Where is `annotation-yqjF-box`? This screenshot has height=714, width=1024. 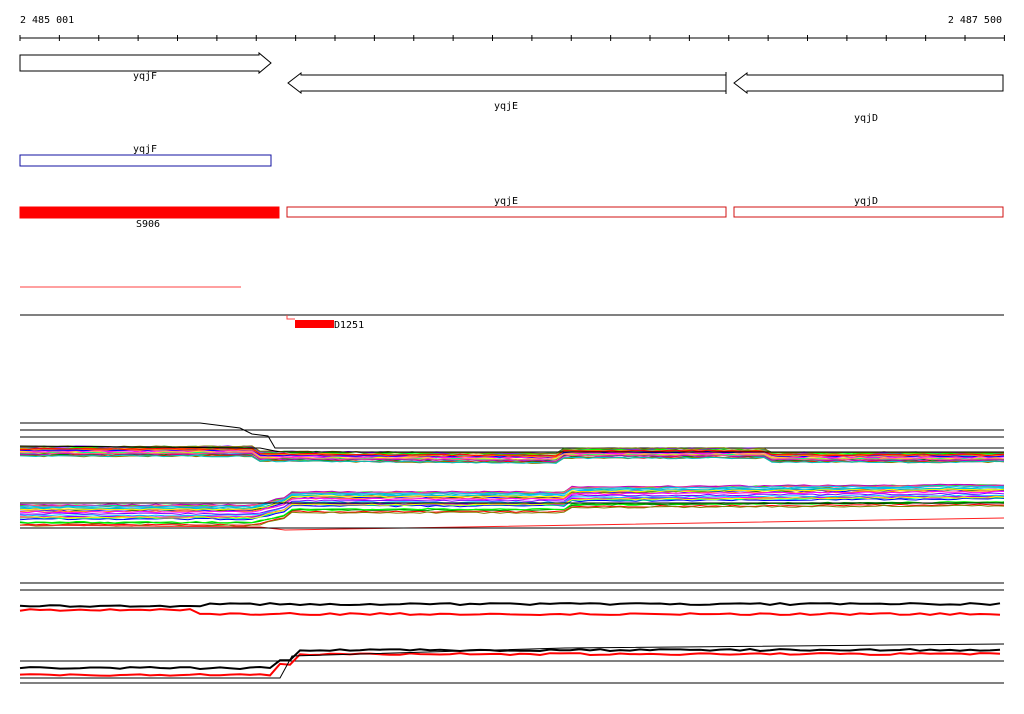
annotation-yqjF-box is located at coordinates (145, 160).